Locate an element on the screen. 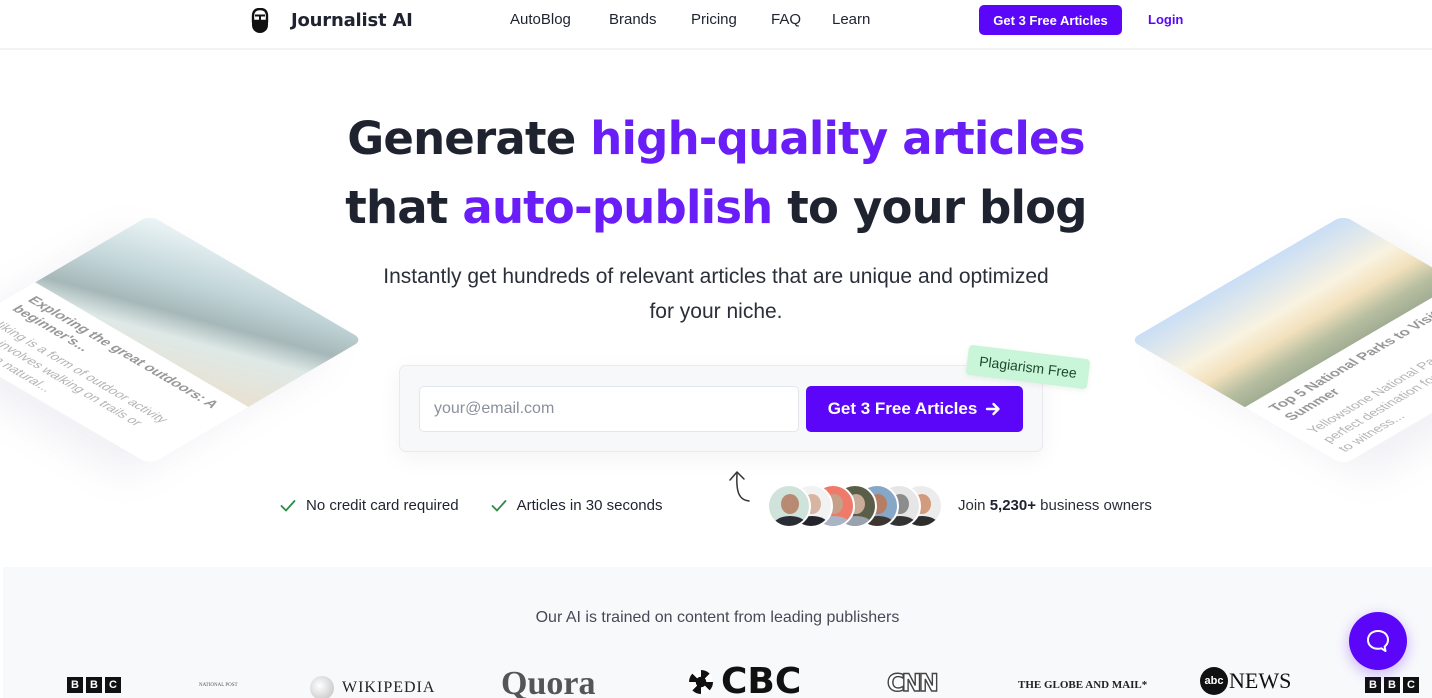  check-item: No credit card required is located at coordinates (369, 505).